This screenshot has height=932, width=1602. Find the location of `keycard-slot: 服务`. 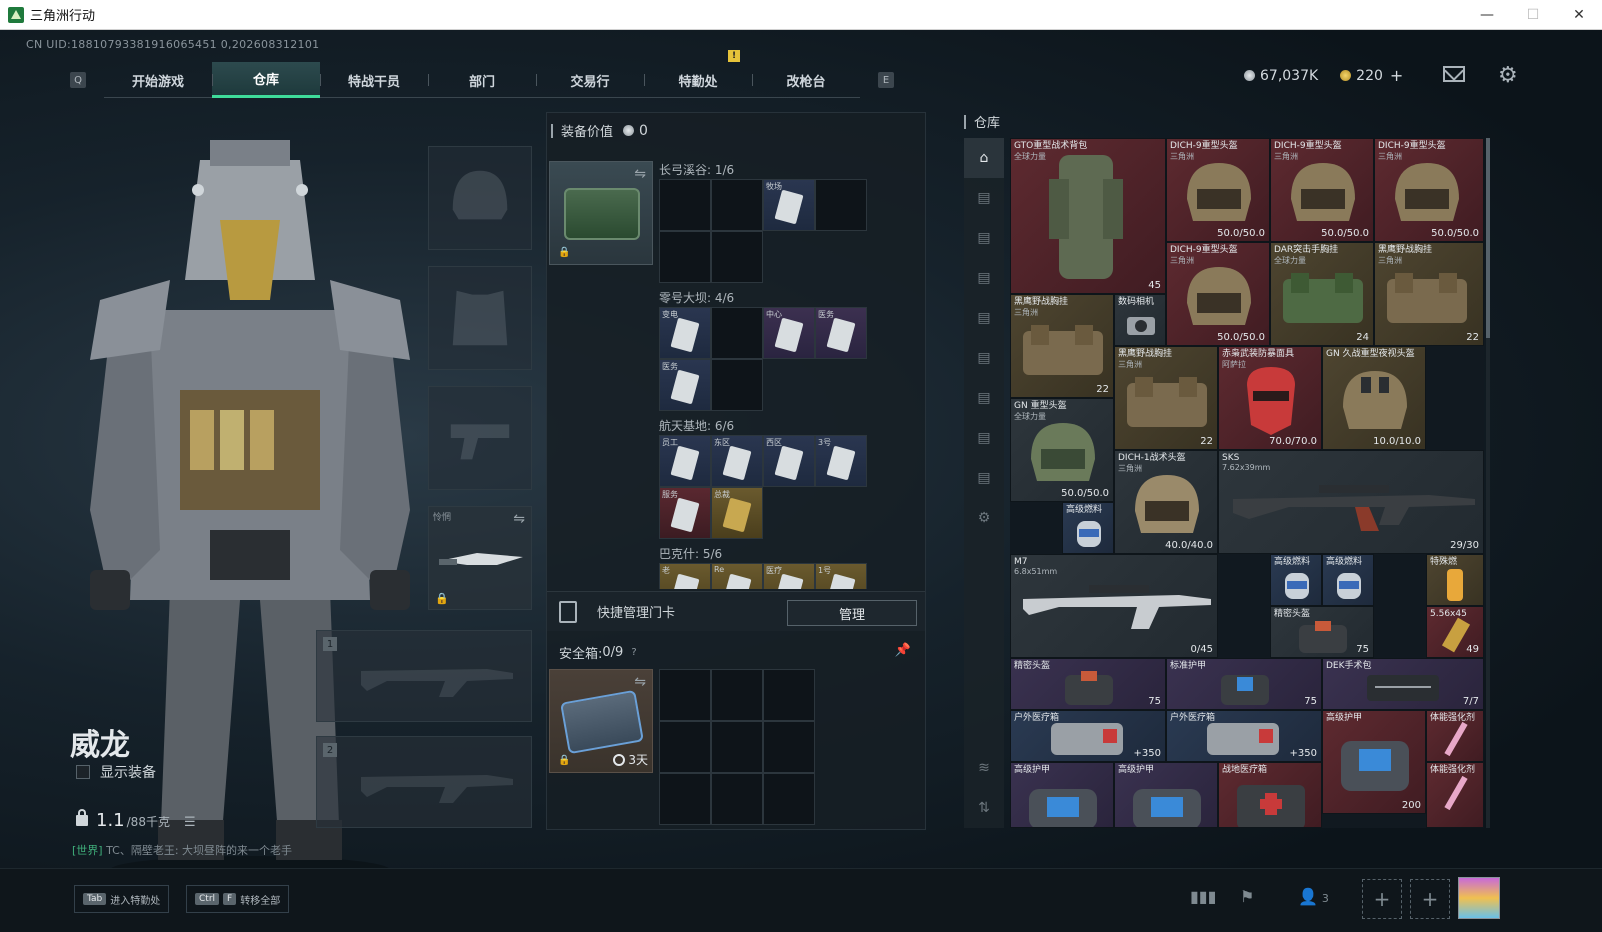

keycard-slot: 服务 is located at coordinates (685, 513).